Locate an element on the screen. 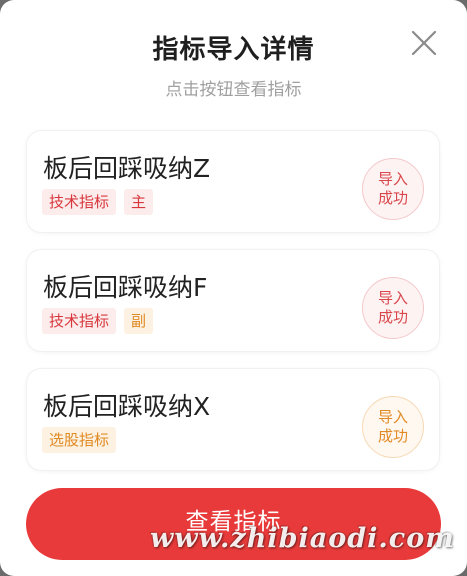 The height and width of the screenshot is (576, 467). dialog-subtitle: 点击按钮查看指标 is located at coordinates (233, 90).